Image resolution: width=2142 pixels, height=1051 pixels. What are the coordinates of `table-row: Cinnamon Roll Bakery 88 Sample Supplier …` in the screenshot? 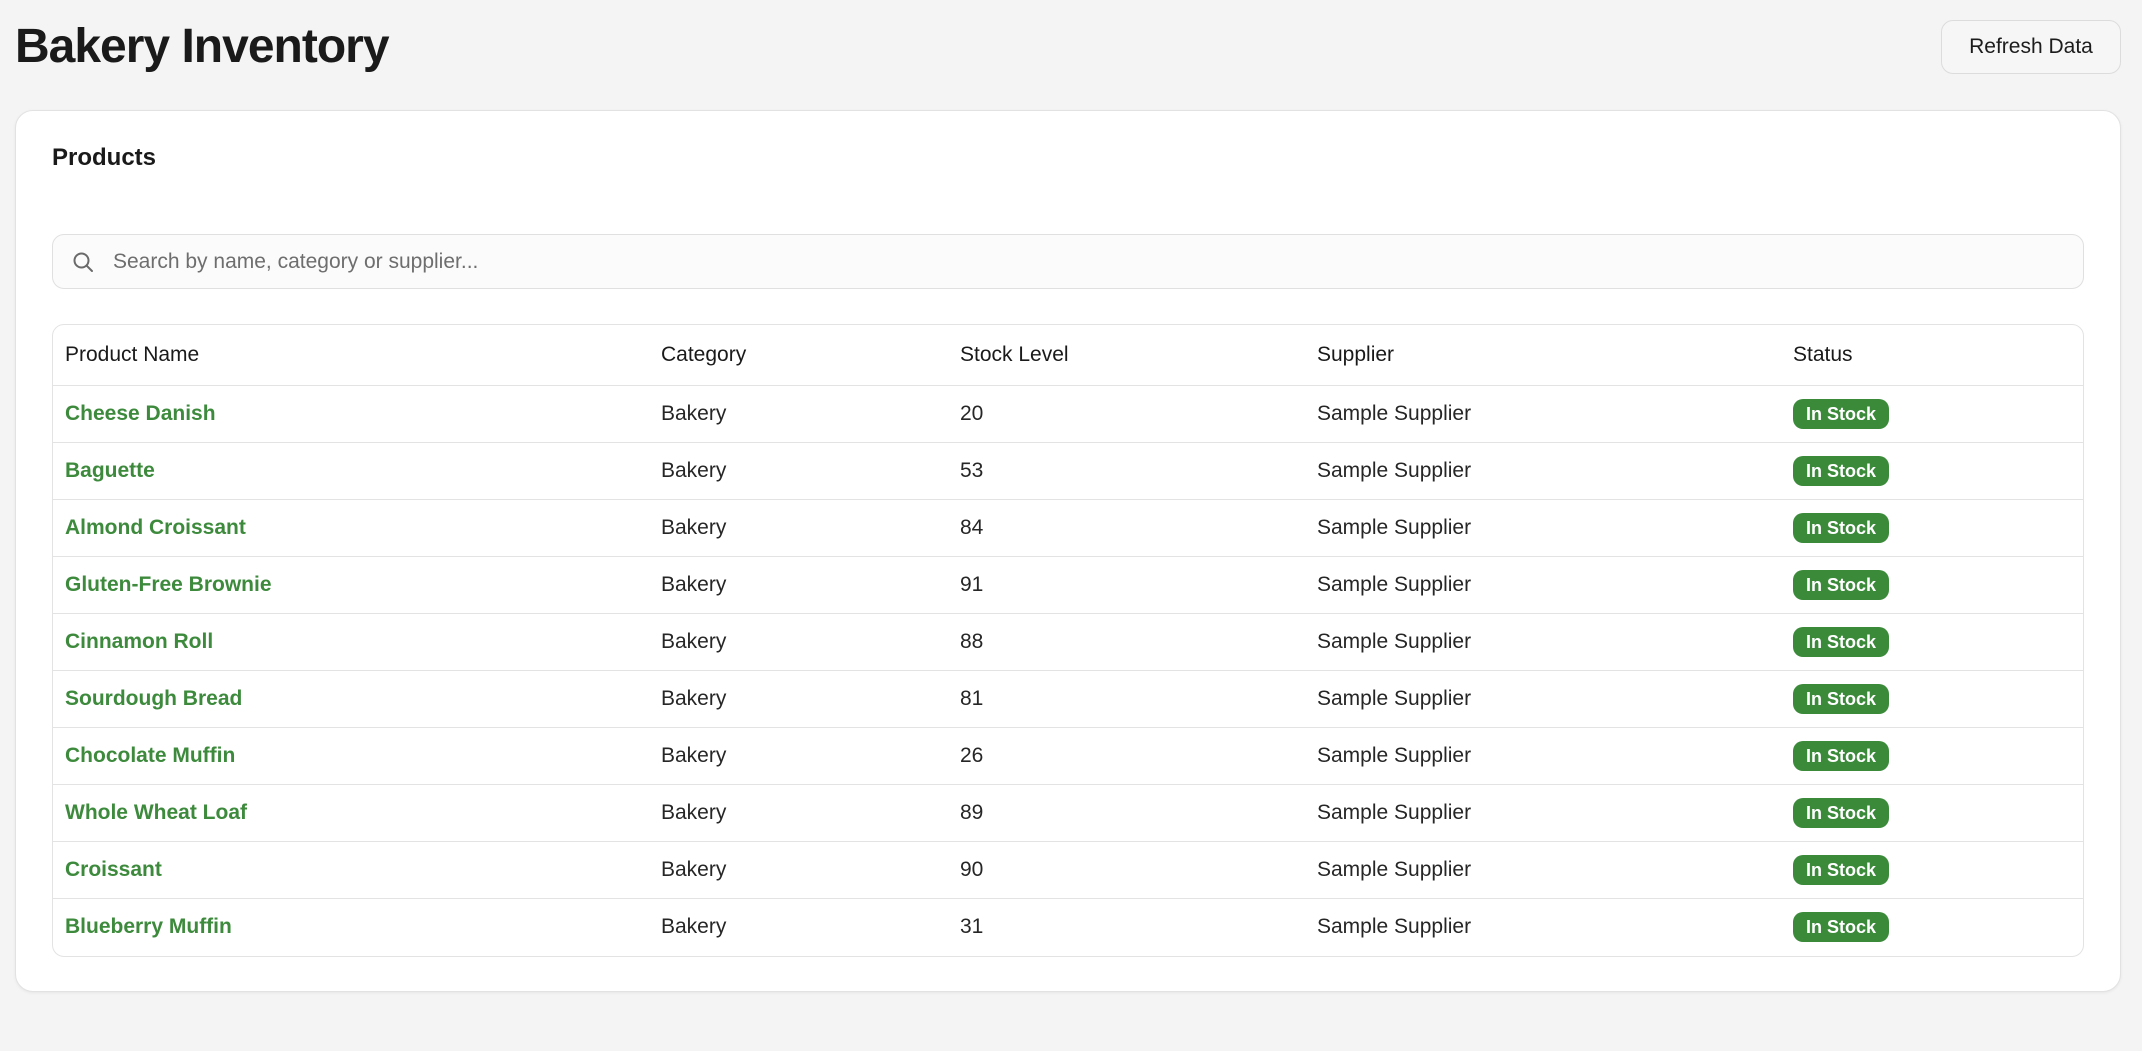 It's located at (1068, 642).